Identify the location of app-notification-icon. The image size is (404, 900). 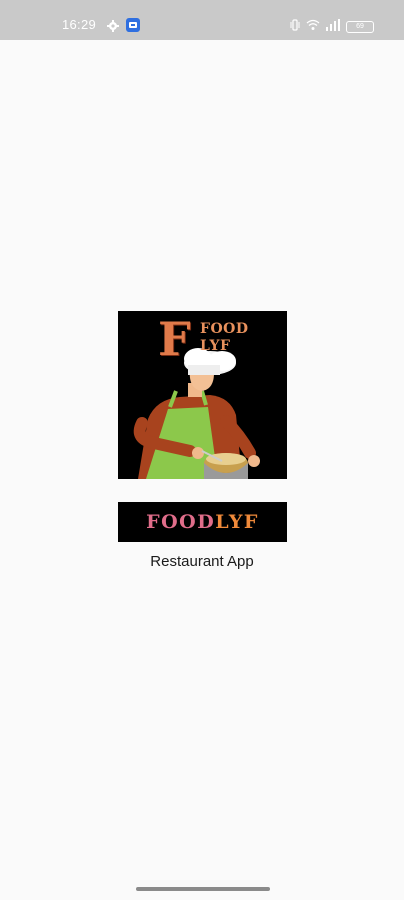
(133, 27).